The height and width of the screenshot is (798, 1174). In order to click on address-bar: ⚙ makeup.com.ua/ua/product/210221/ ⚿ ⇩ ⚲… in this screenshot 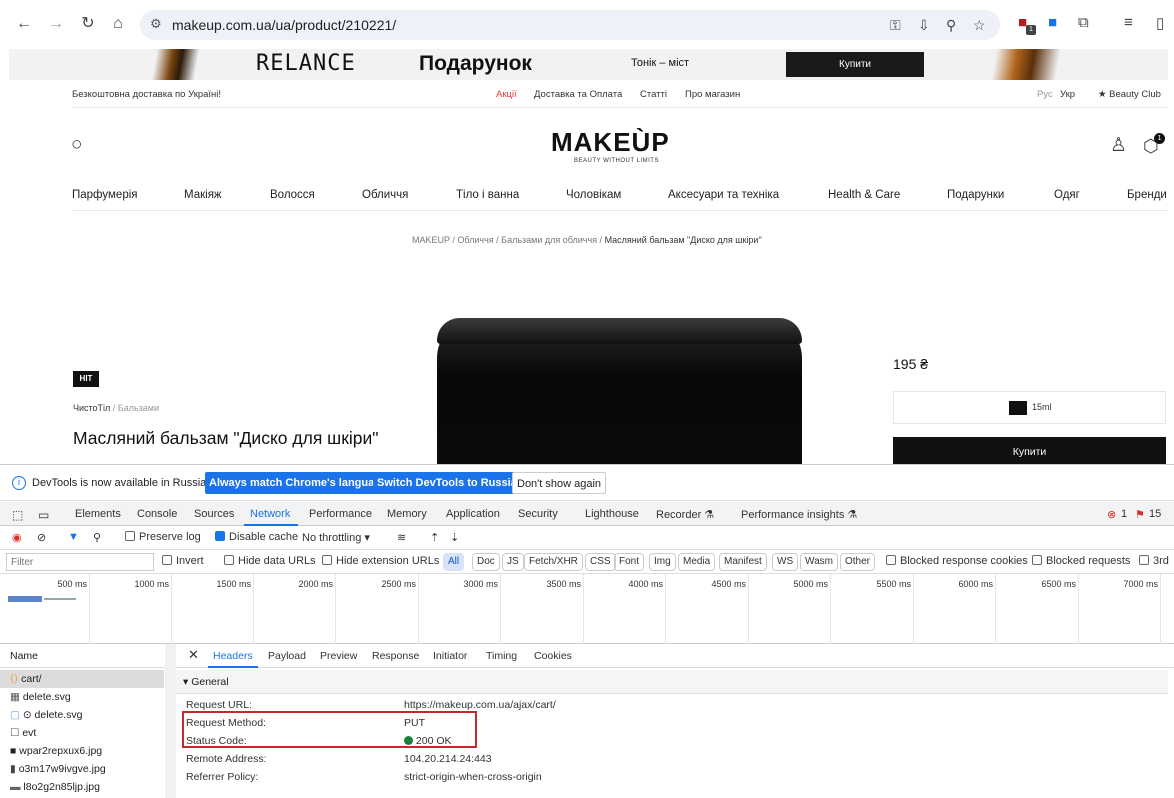, I will do `click(570, 25)`.